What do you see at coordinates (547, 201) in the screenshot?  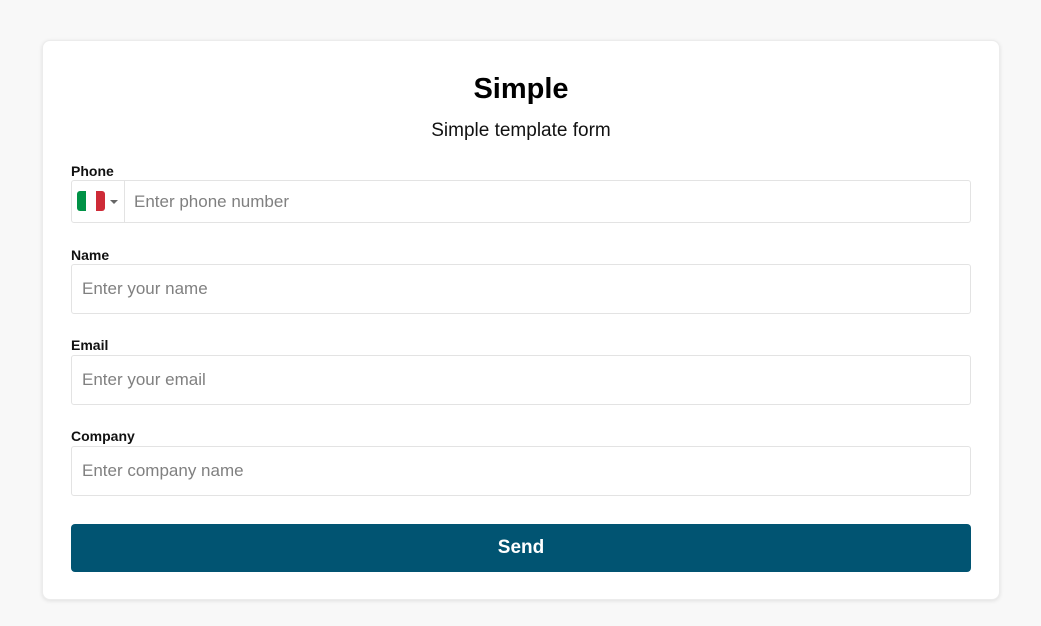 I see `phone-input` at bounding box center [547, 201].